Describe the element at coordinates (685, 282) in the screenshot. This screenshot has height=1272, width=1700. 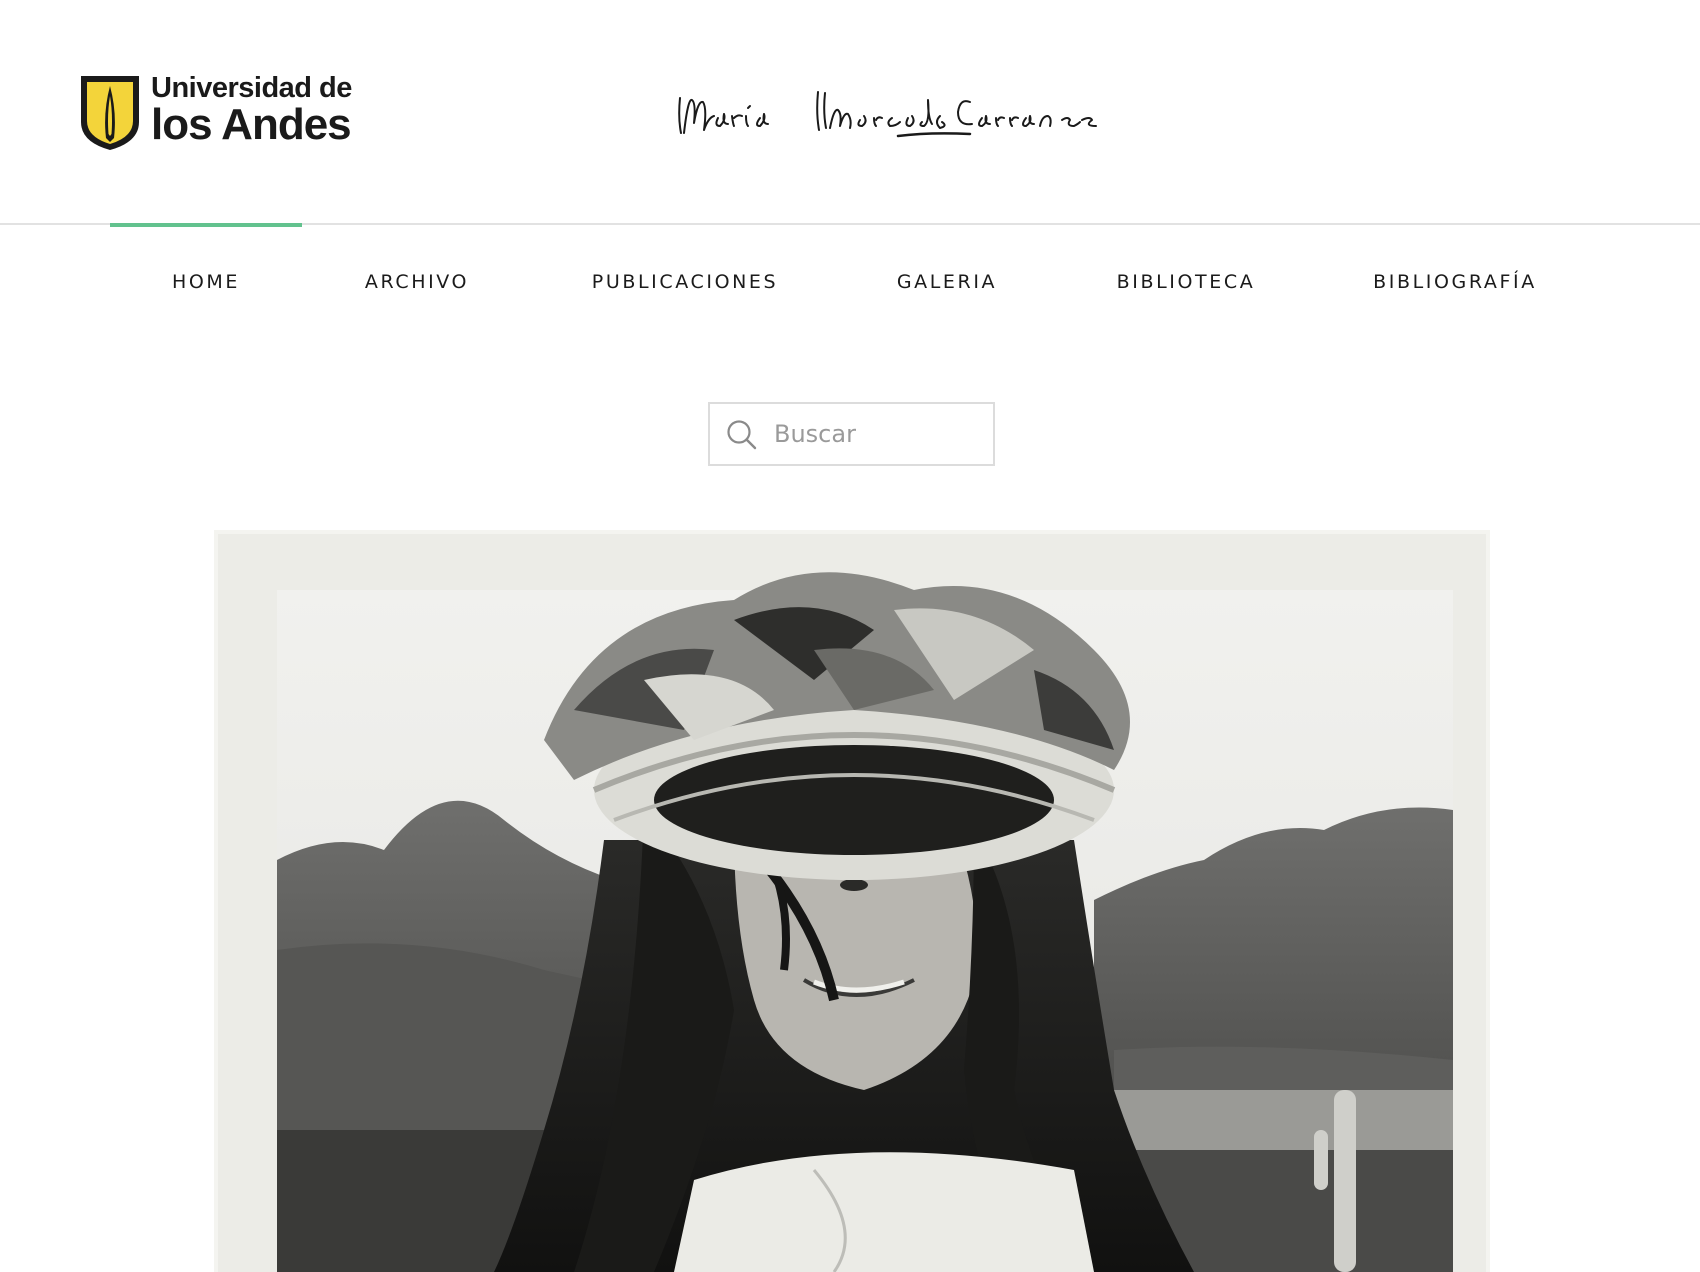
I see `nav-label-publicaciones: PUBLICACIONES` at that location.